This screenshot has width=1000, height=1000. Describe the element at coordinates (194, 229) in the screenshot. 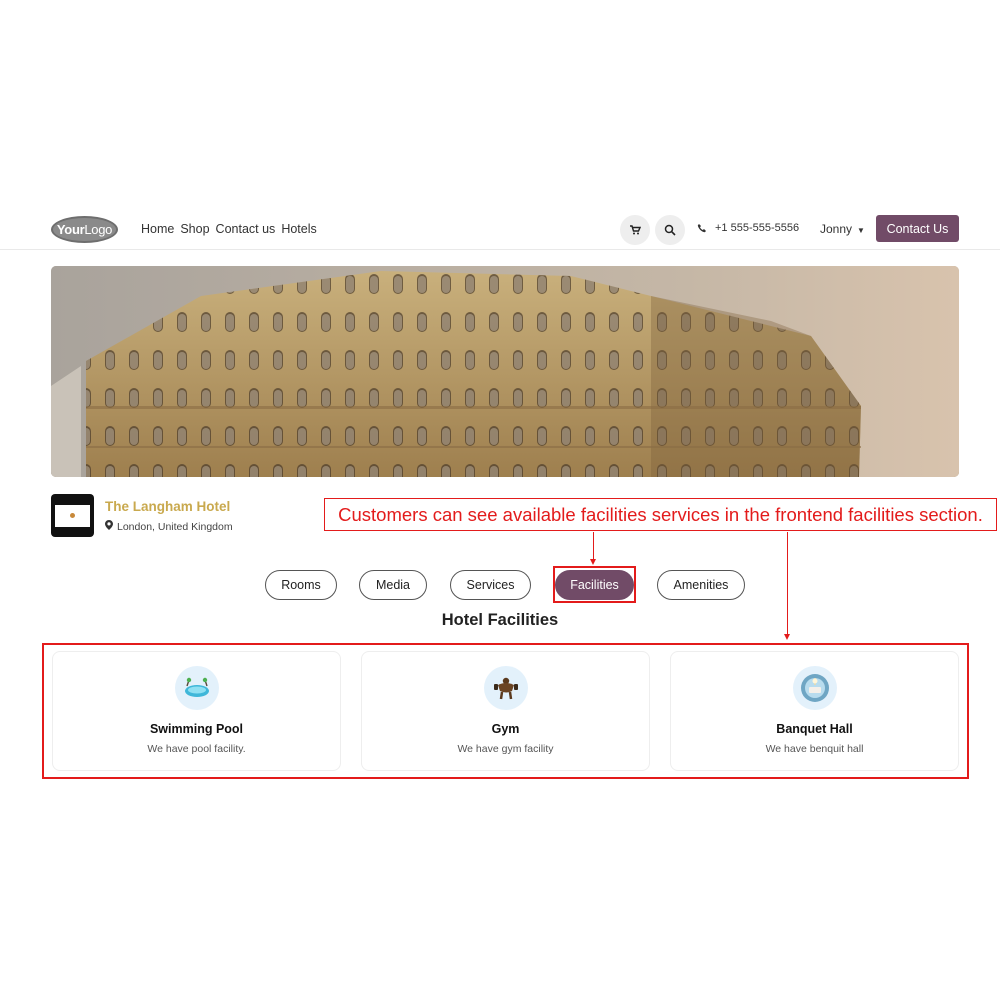

I see `nav-link-shop: Shop` at that location.